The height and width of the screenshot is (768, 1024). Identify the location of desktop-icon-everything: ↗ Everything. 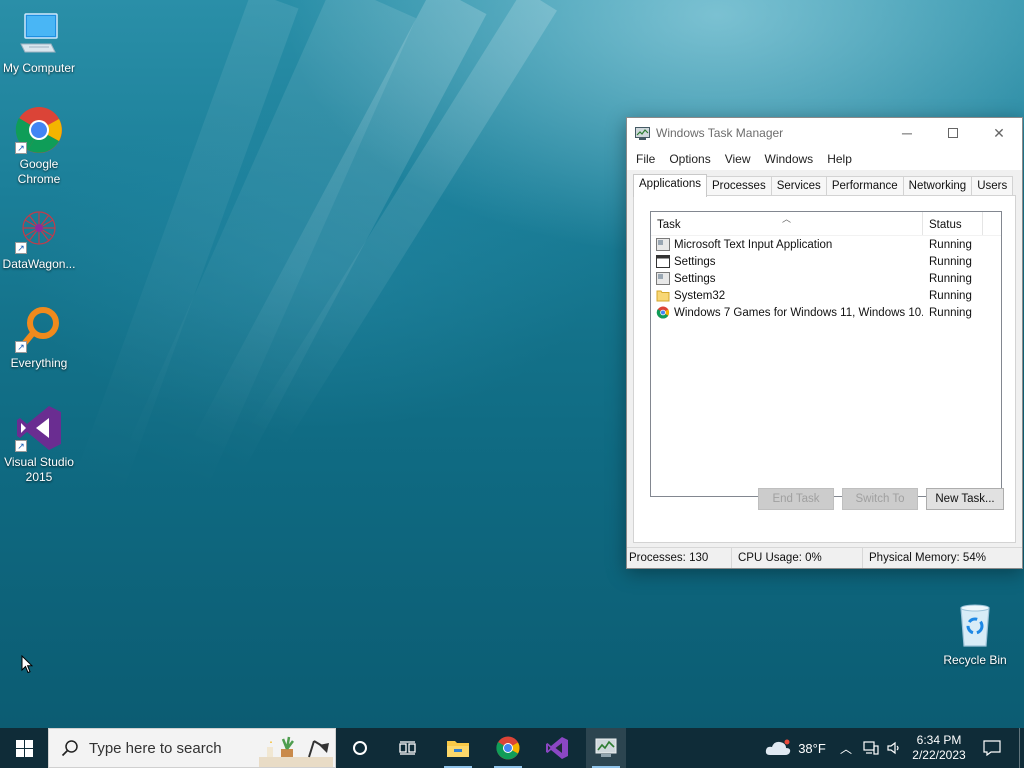
(39, 338).